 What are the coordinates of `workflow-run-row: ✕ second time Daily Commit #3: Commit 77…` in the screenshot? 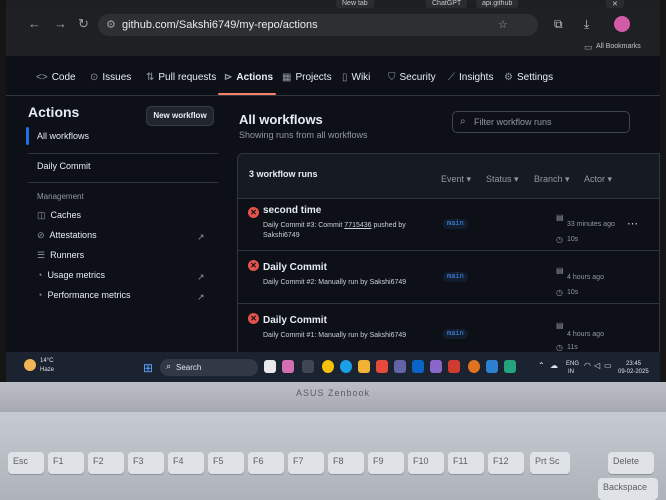 It's located at (448, 225).